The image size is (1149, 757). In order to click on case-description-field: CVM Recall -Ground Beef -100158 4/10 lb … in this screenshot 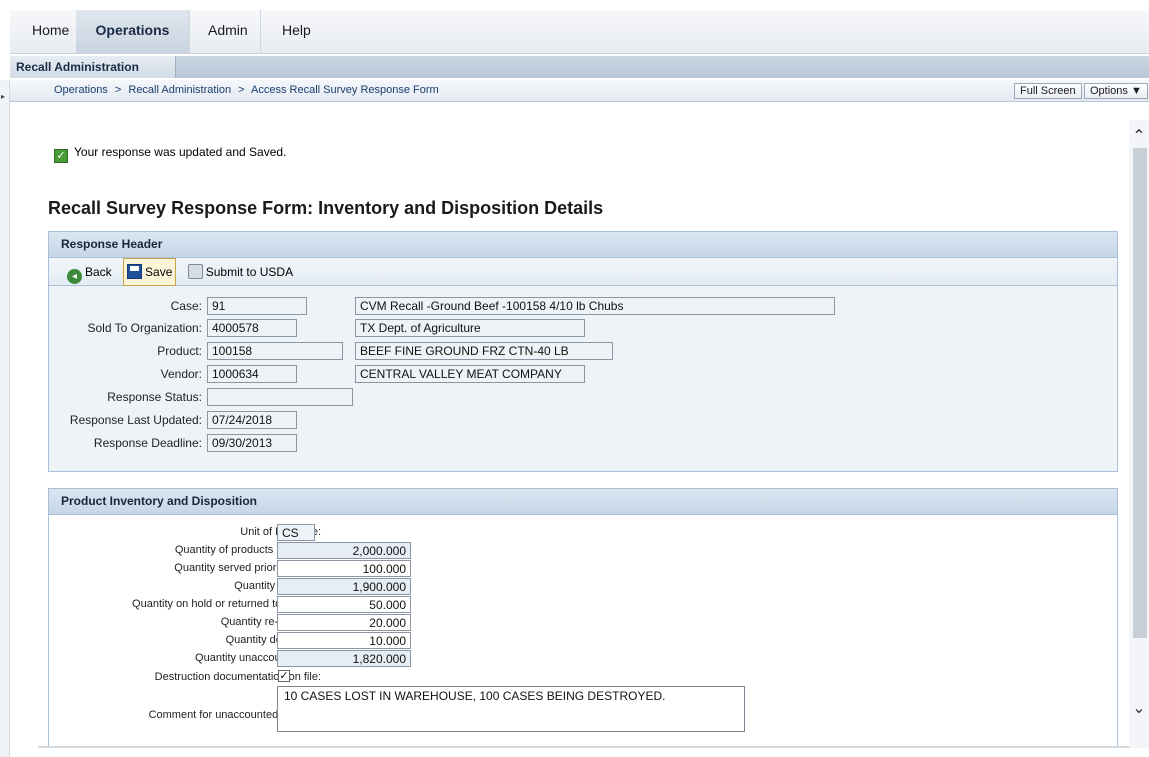, I will do `click(595, 306)`.